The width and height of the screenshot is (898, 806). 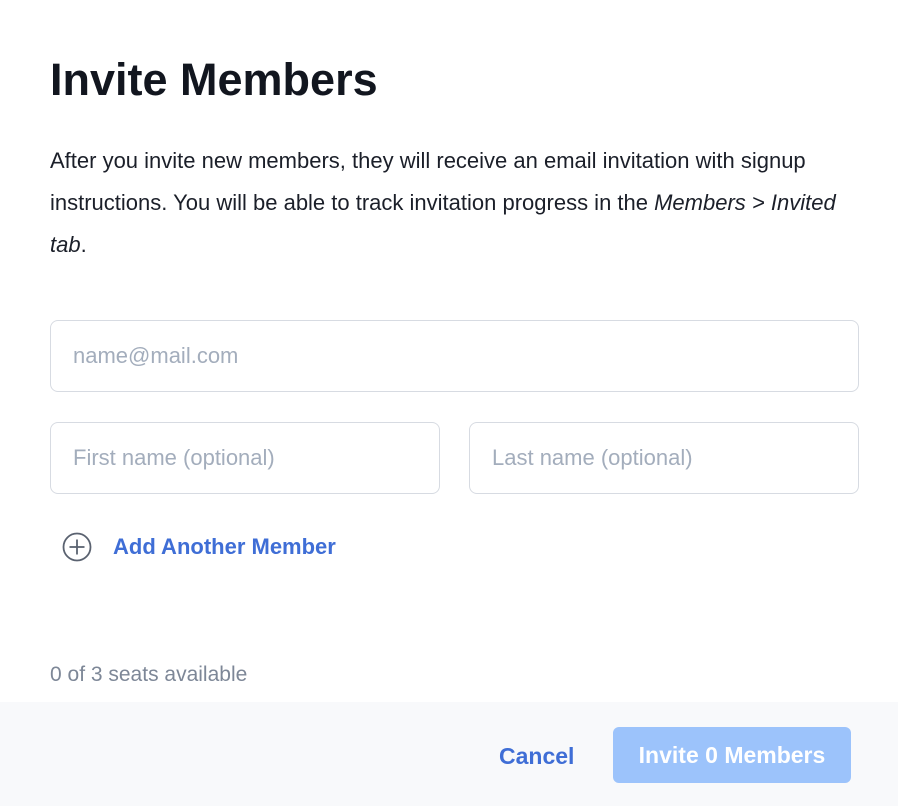 What do you see at coordinates (454, 356) in the screenshot?
I see `email-input` at bounding box center [454, 356].